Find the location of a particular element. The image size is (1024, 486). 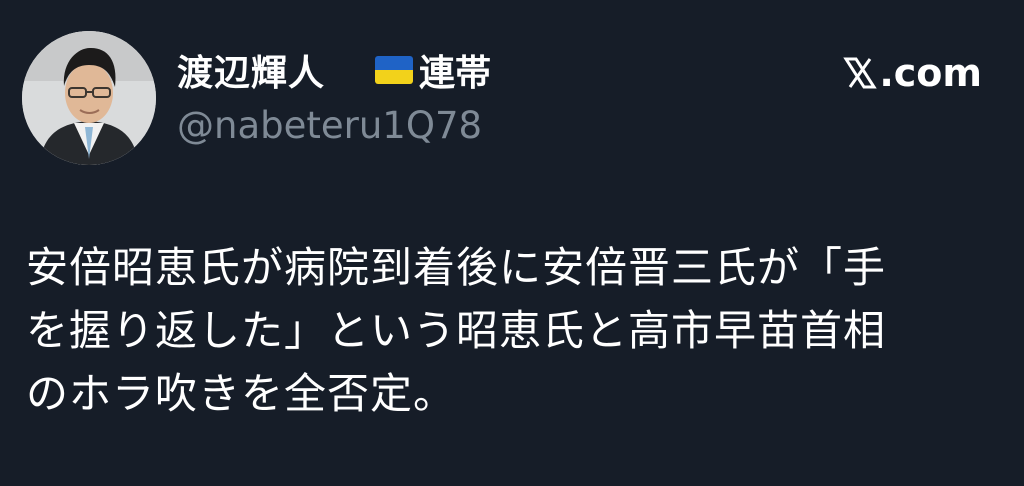

author-display-name: 渡辺輝人 is located at coordinates (251, 70).